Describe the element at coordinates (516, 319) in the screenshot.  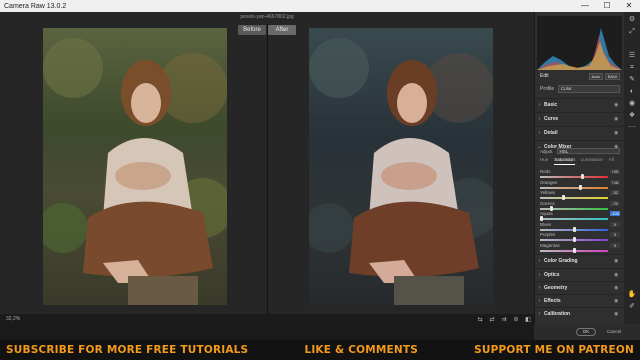
I see `toggle-preview-icon: ⊘` at that location.